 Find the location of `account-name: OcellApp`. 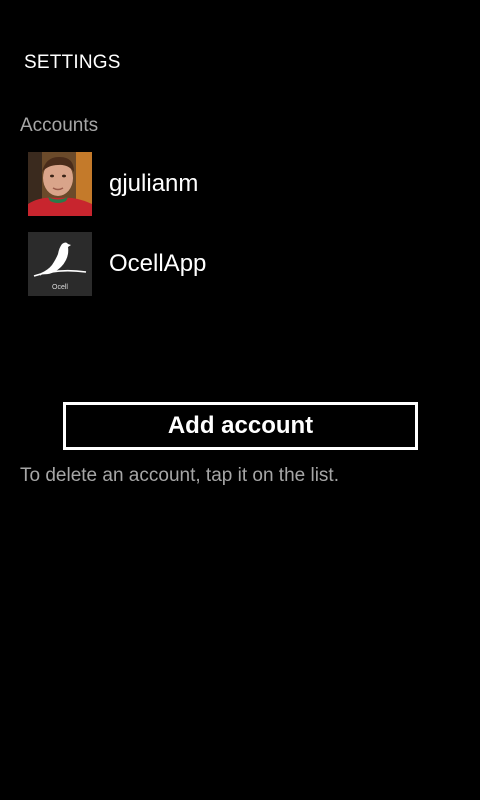

account-name: OcellApp is located at coordinates (158, 263).